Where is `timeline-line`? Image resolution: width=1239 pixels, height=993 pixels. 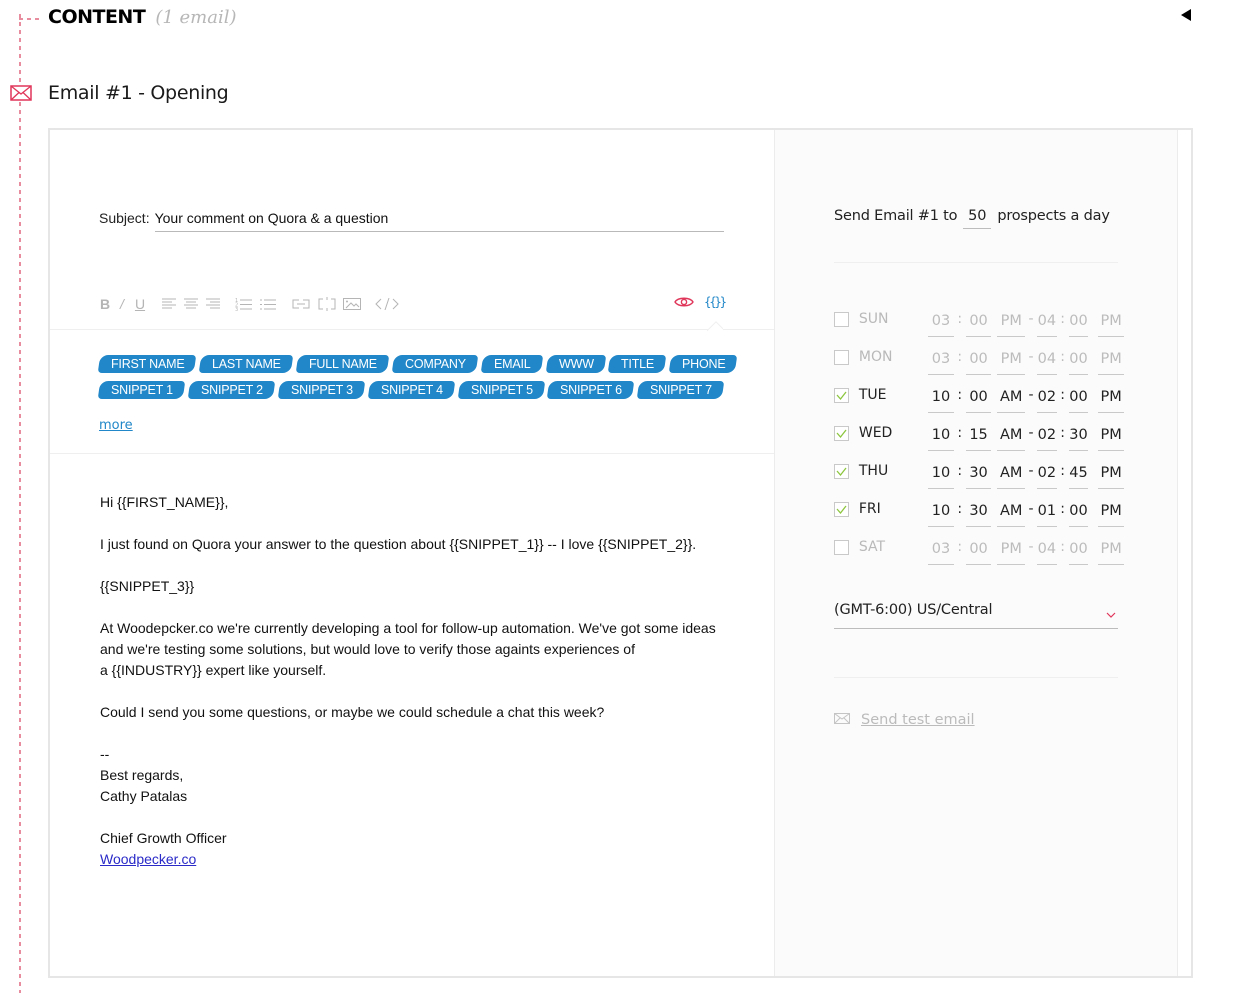
timeline-line is located at coordinates (20, 503).